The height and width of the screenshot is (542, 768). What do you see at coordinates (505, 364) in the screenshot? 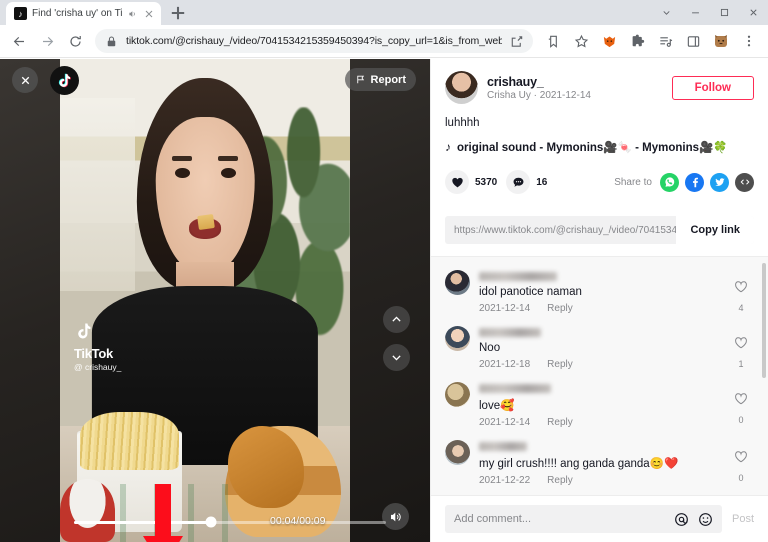
I see `comment-date: 2021-12-18` at bounding box center [505, 364].